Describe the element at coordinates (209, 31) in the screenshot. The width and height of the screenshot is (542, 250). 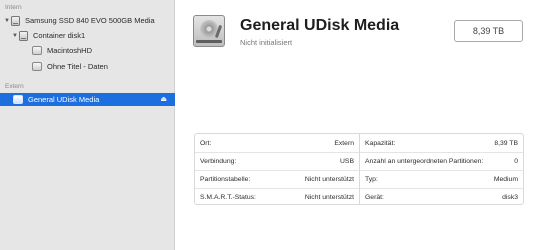
I see `hard-disk-icon` at that location.